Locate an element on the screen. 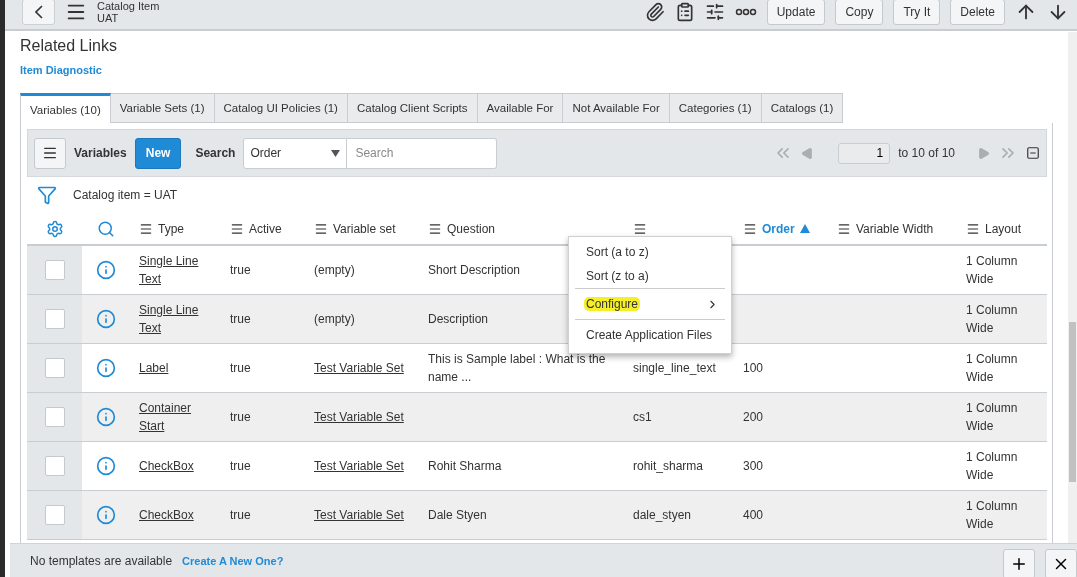 Image resolution: width=1077 pixels, height=577 pixels. close-button is located at coordinates (1061, 562).